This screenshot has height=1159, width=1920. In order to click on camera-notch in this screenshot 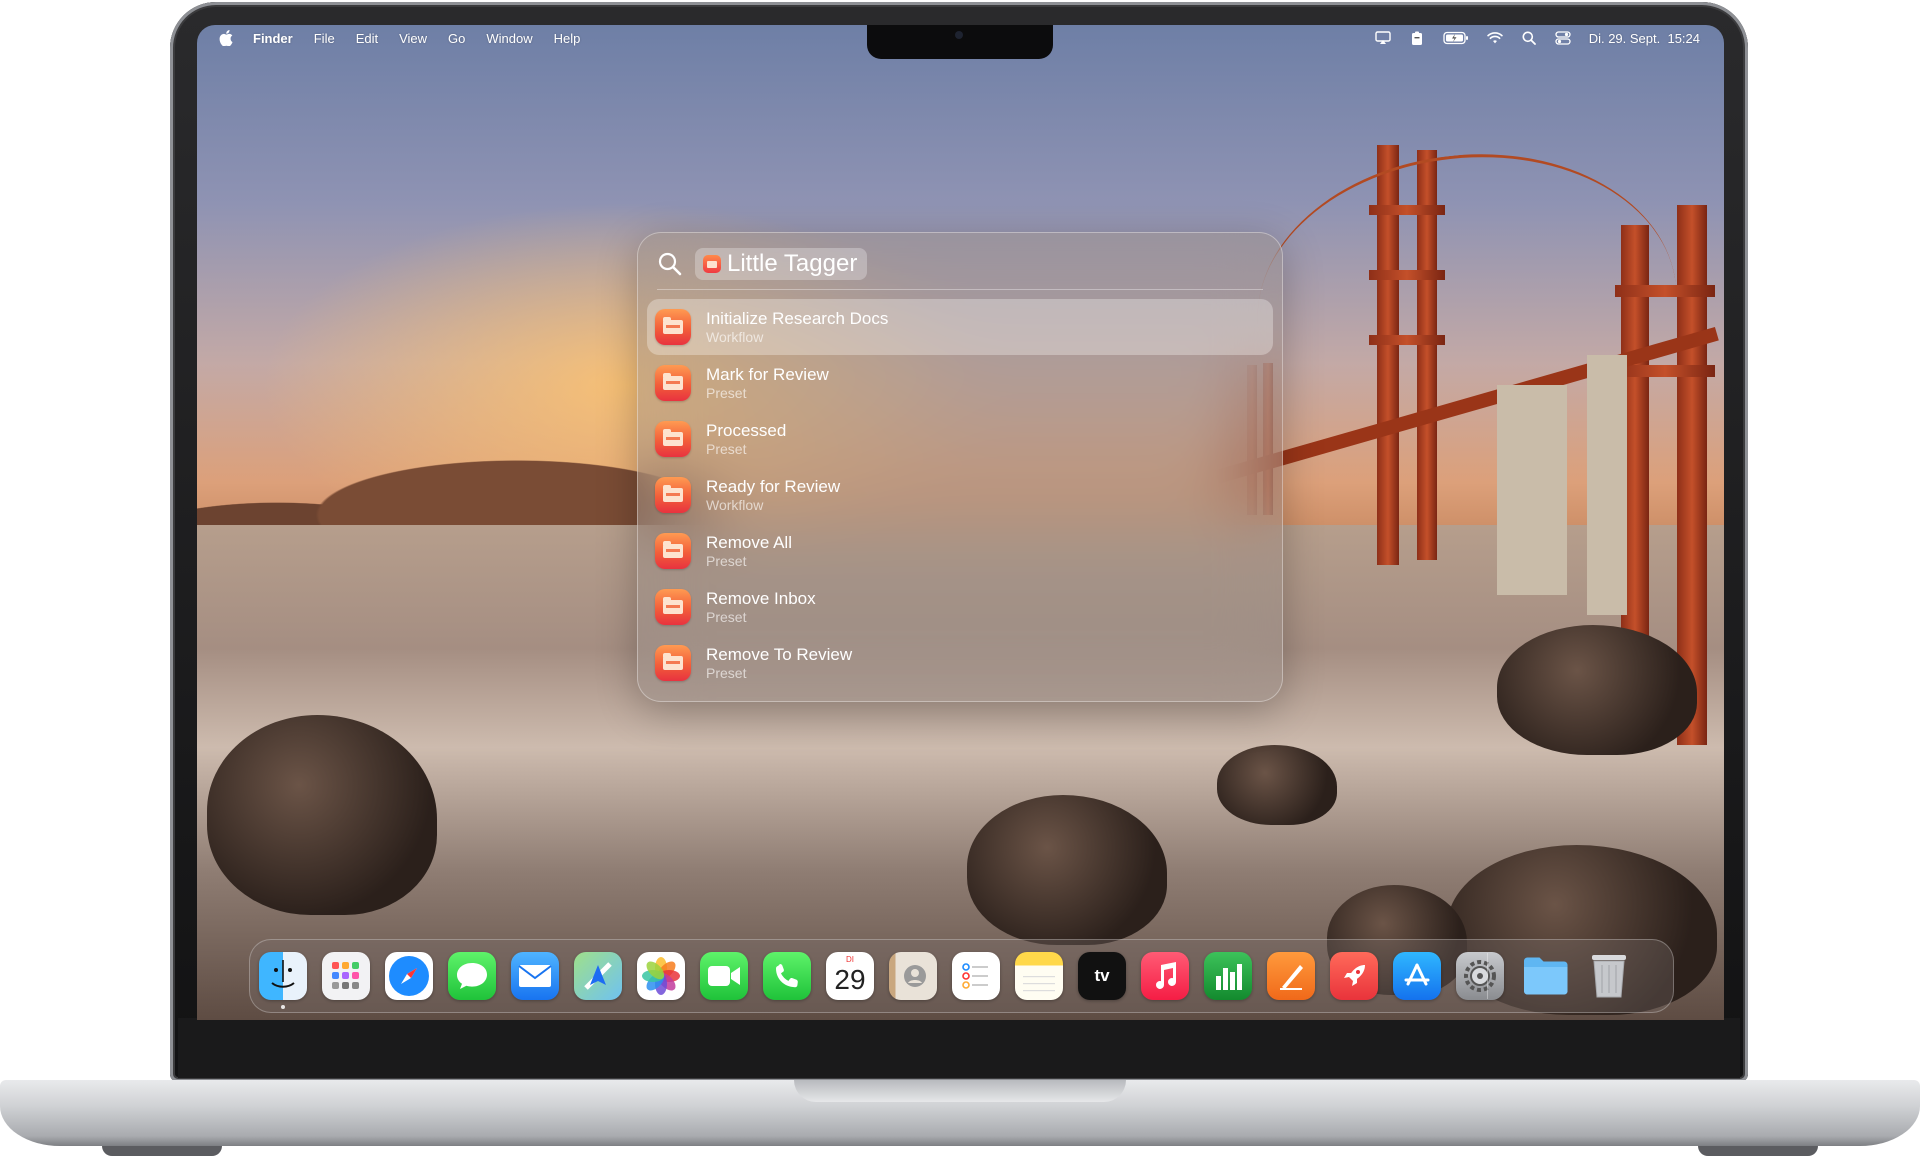, I will do `click(960, 42)`.